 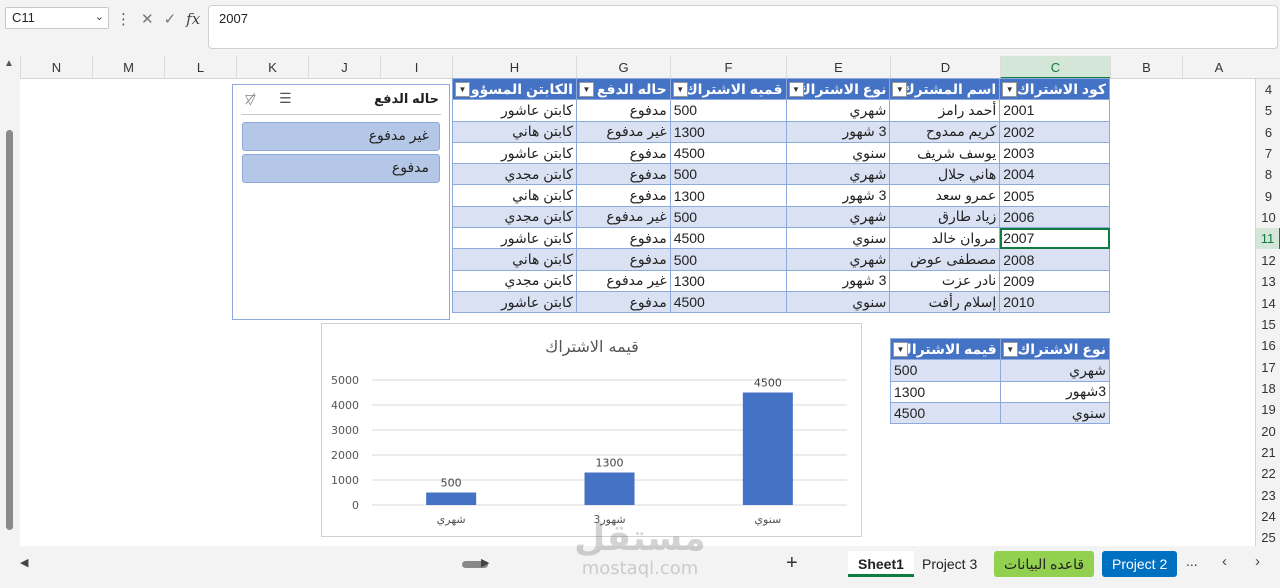 I want to click on formula-input: 2007, so click(x=743, y=27).